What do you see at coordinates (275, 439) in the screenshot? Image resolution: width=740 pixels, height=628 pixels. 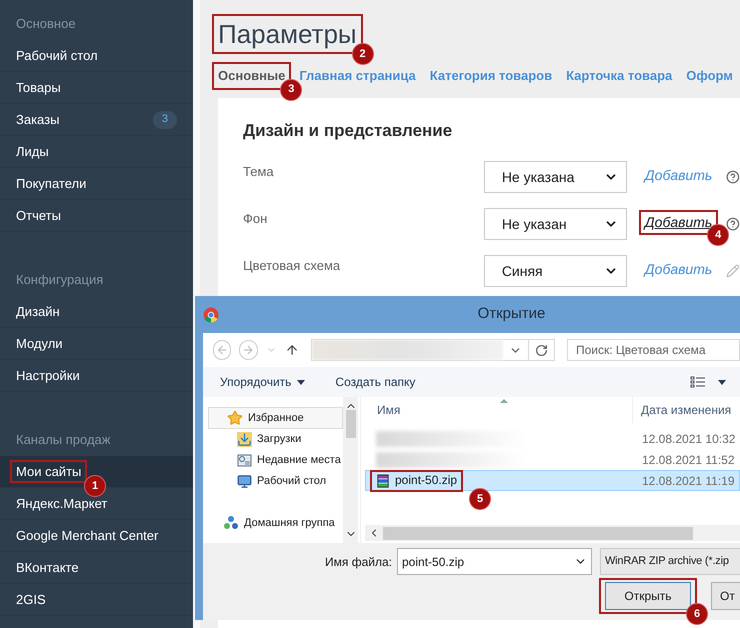 I see `nav-item: Загрузки` at bounding box center [275, 439].